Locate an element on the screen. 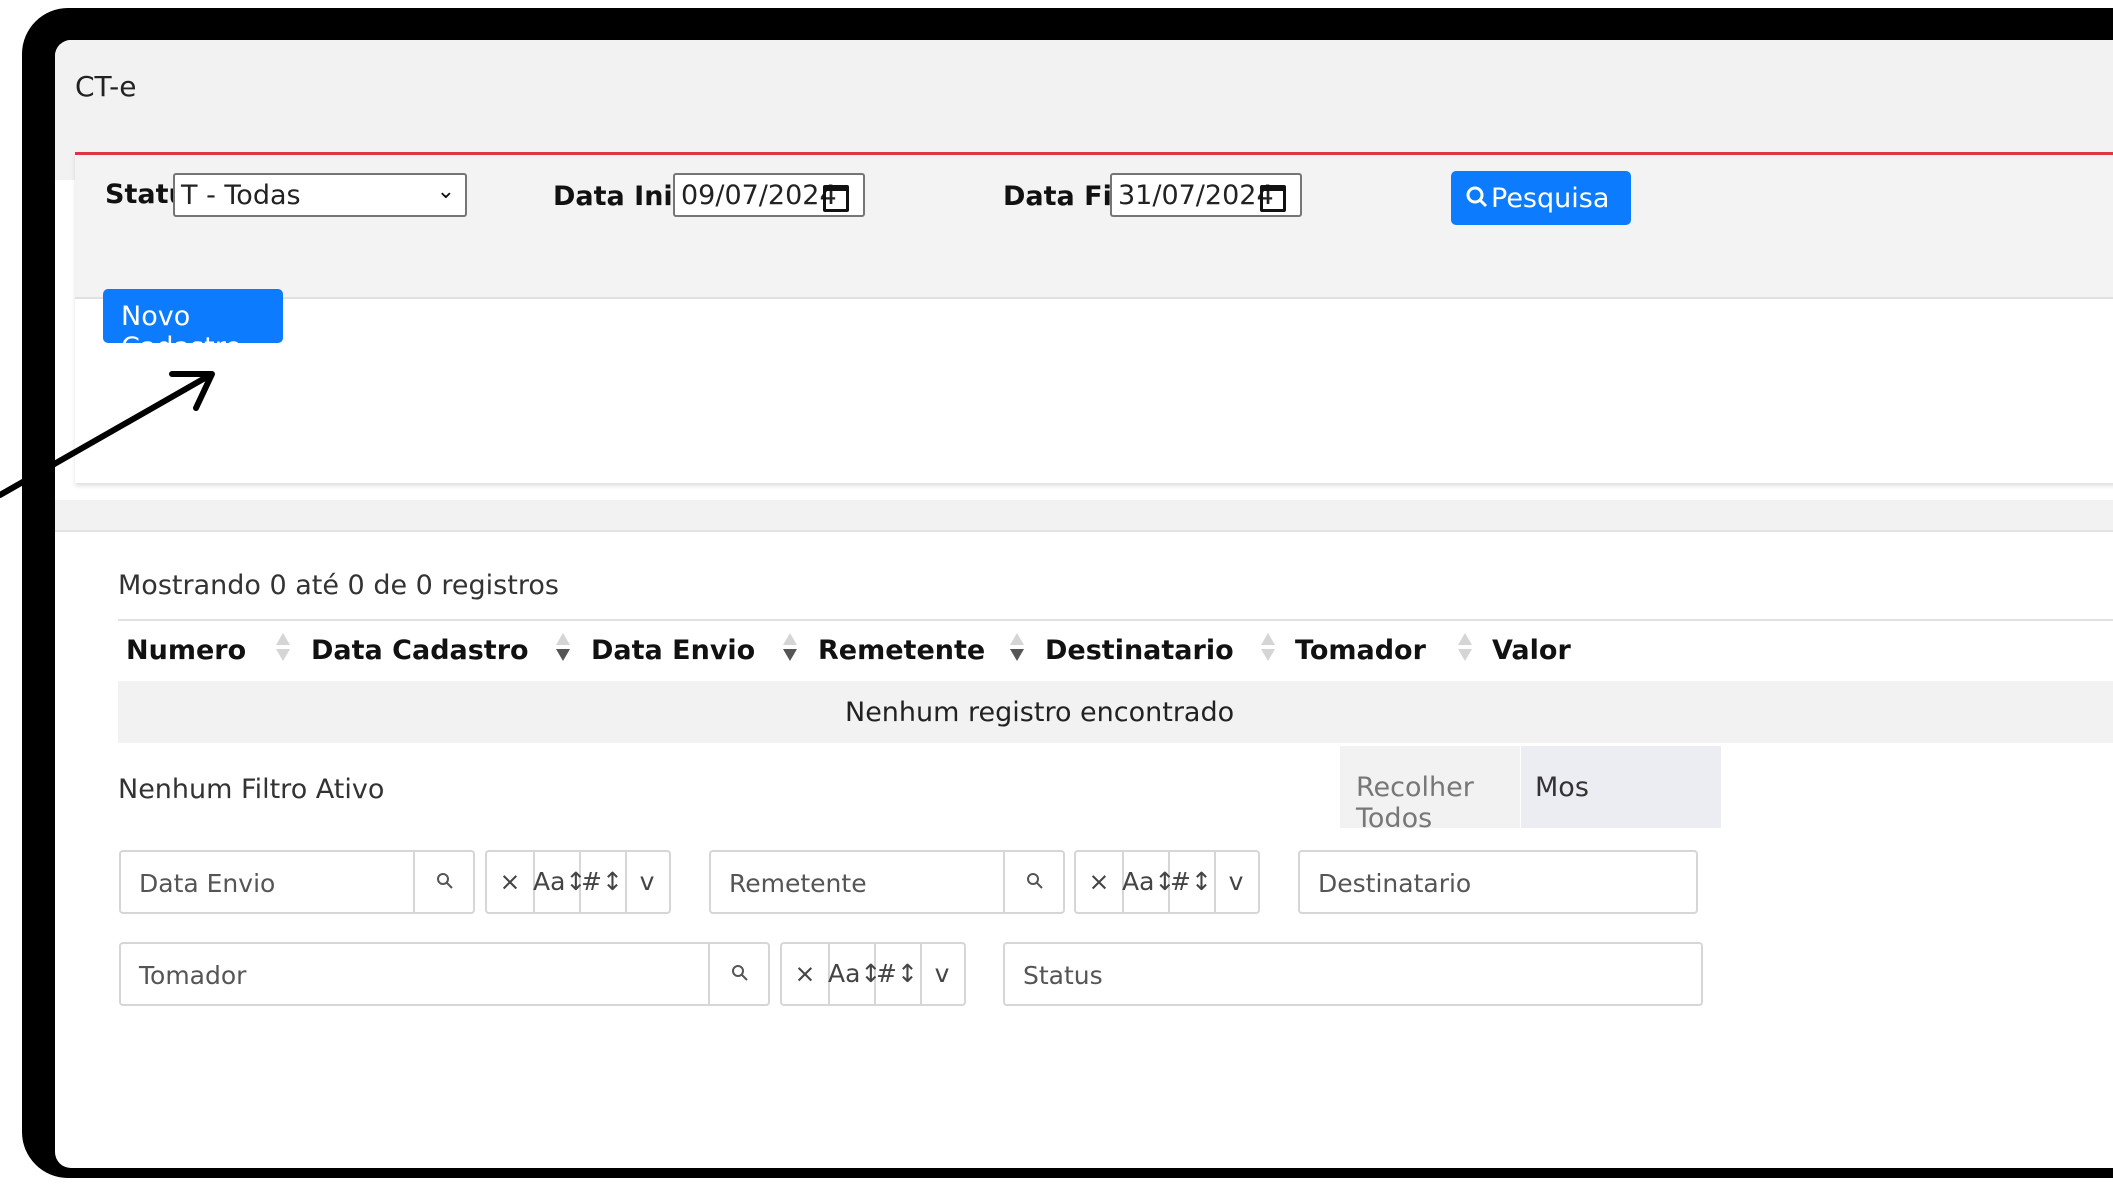 The height and width of the screenshot is (1197, 2113). filter-input-destinatario: Destinatario is located at coordinates (1498, 882).